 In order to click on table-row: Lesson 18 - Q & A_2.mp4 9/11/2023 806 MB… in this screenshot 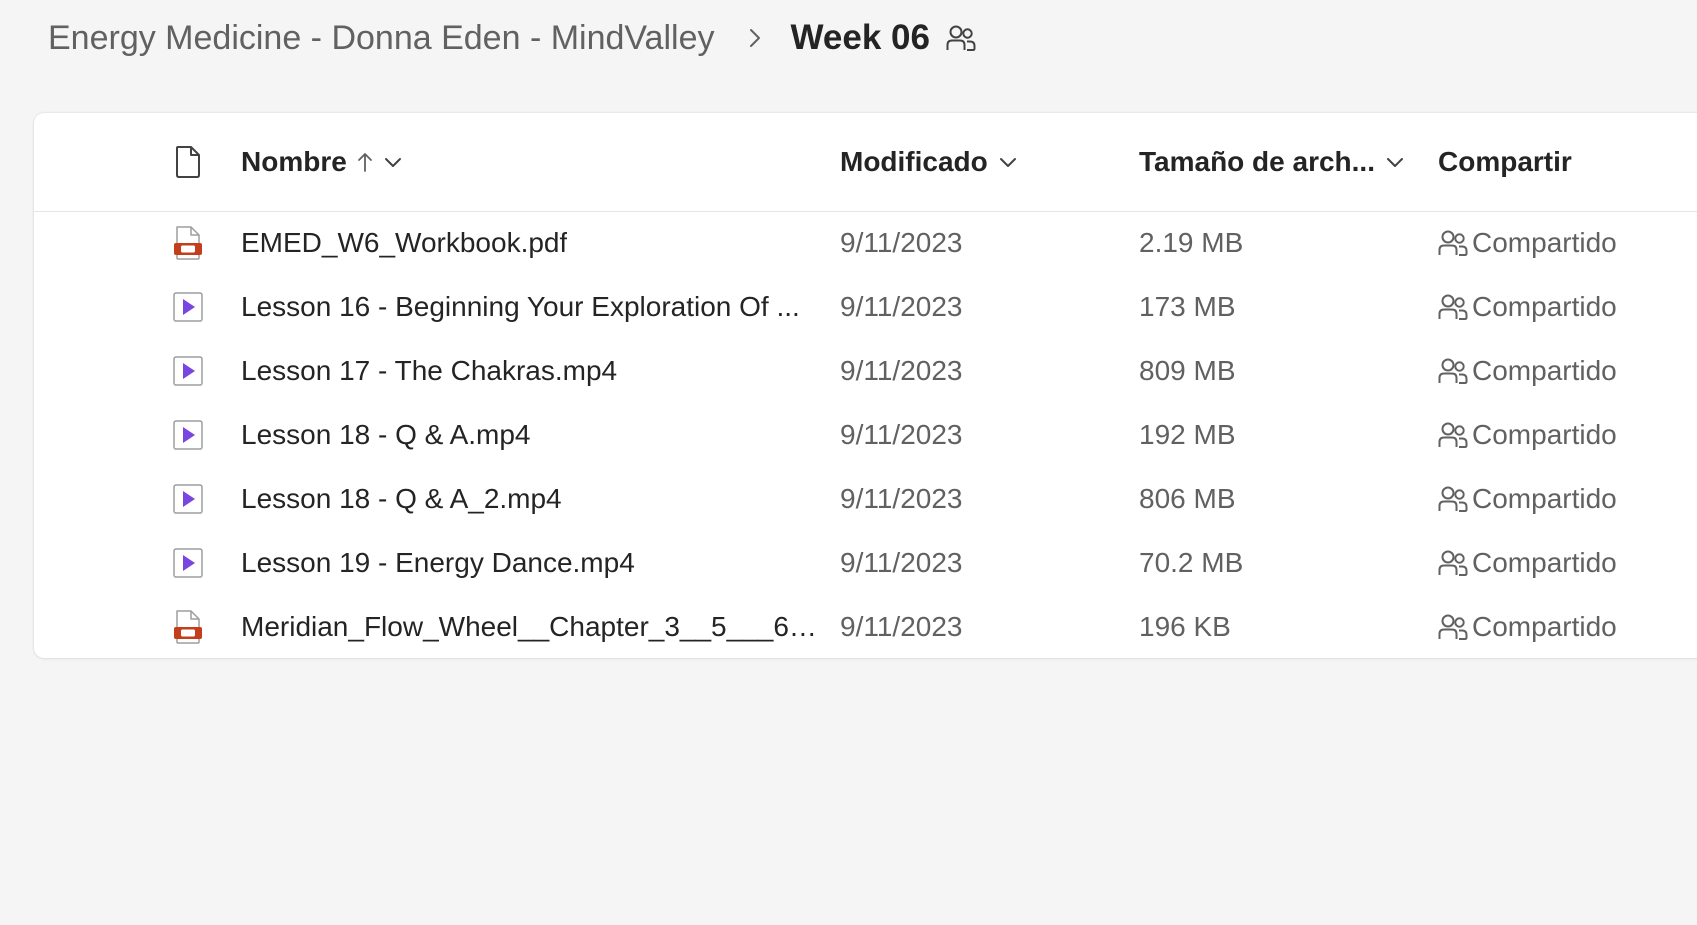, I will do `click(865, 499)`.